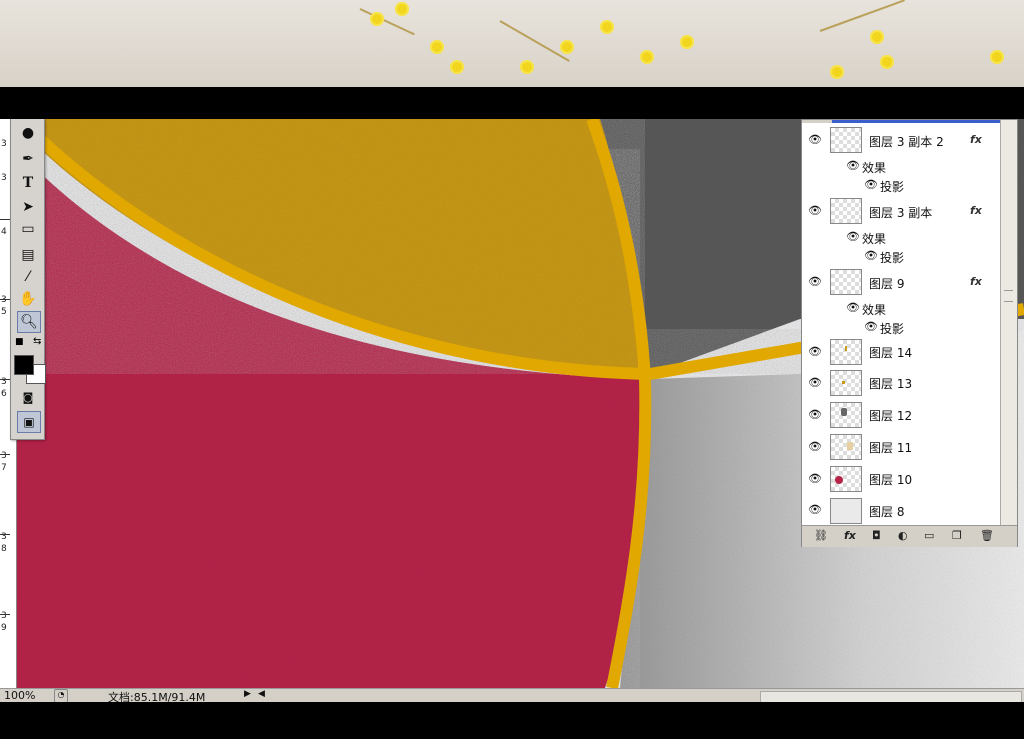  Describe the element at coordinates (850, 535) in the screenshot. I see `add-style-icon: fx` at that location.